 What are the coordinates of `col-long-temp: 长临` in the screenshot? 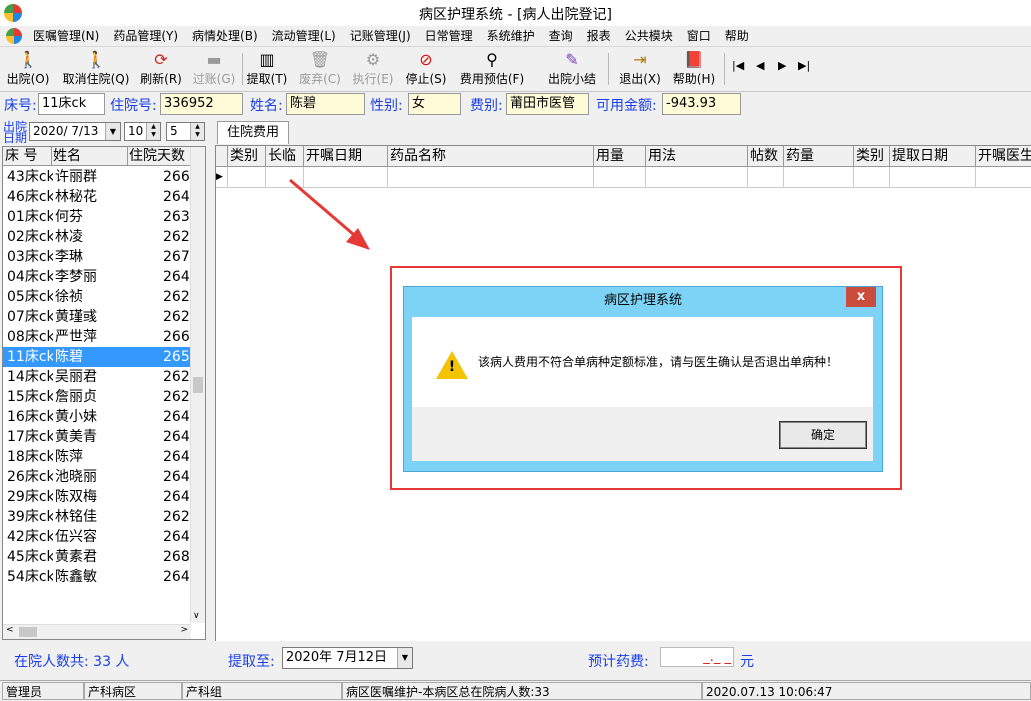 It's located at (285, 156).